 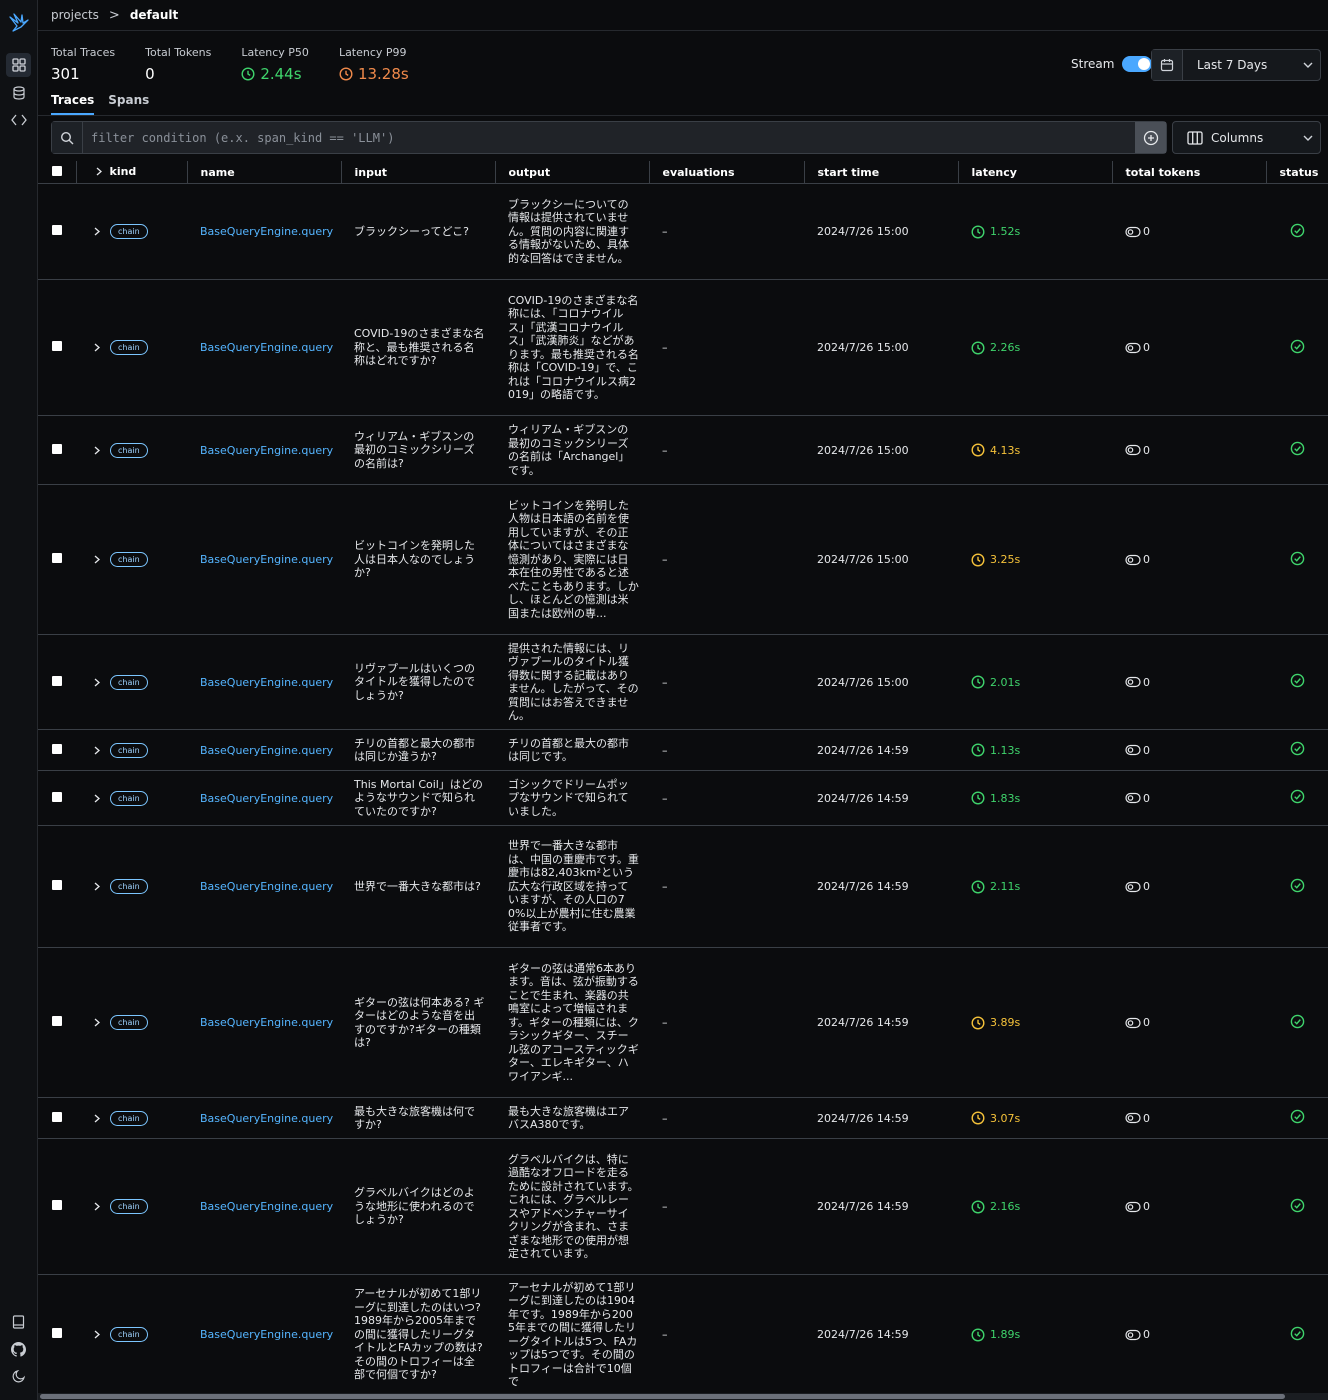 I want to click on scrollbar-thumb, so click(x=662, y=1396).